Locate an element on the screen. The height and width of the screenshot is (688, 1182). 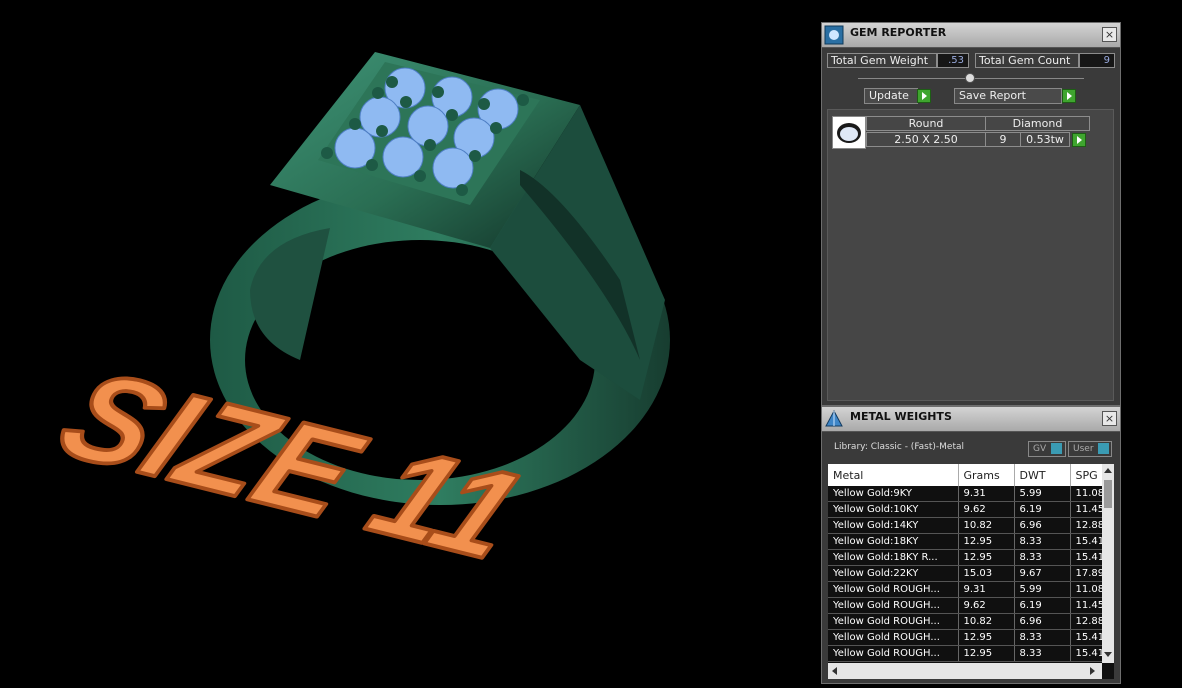
metal-name: Yellow Gold:10KY is located at coordinates (893, 509).